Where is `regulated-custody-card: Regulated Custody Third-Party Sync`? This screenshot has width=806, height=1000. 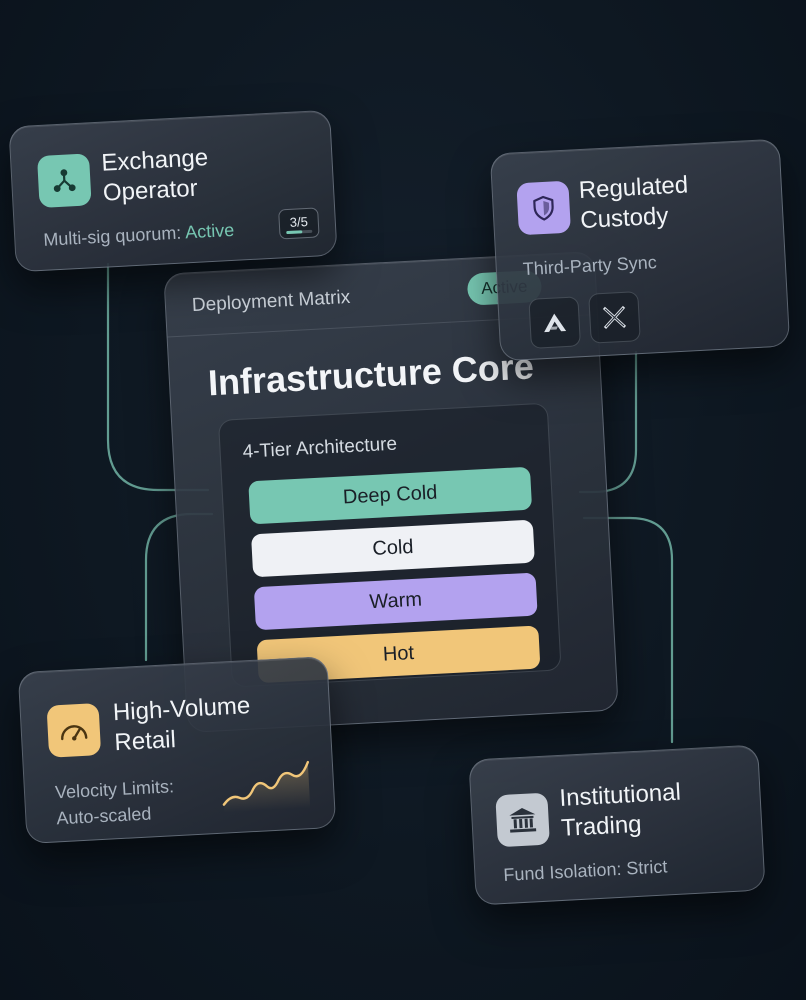 regulated-custody-card: Regulated Custody Third-Party Sync is located at coordinates (640, 250).